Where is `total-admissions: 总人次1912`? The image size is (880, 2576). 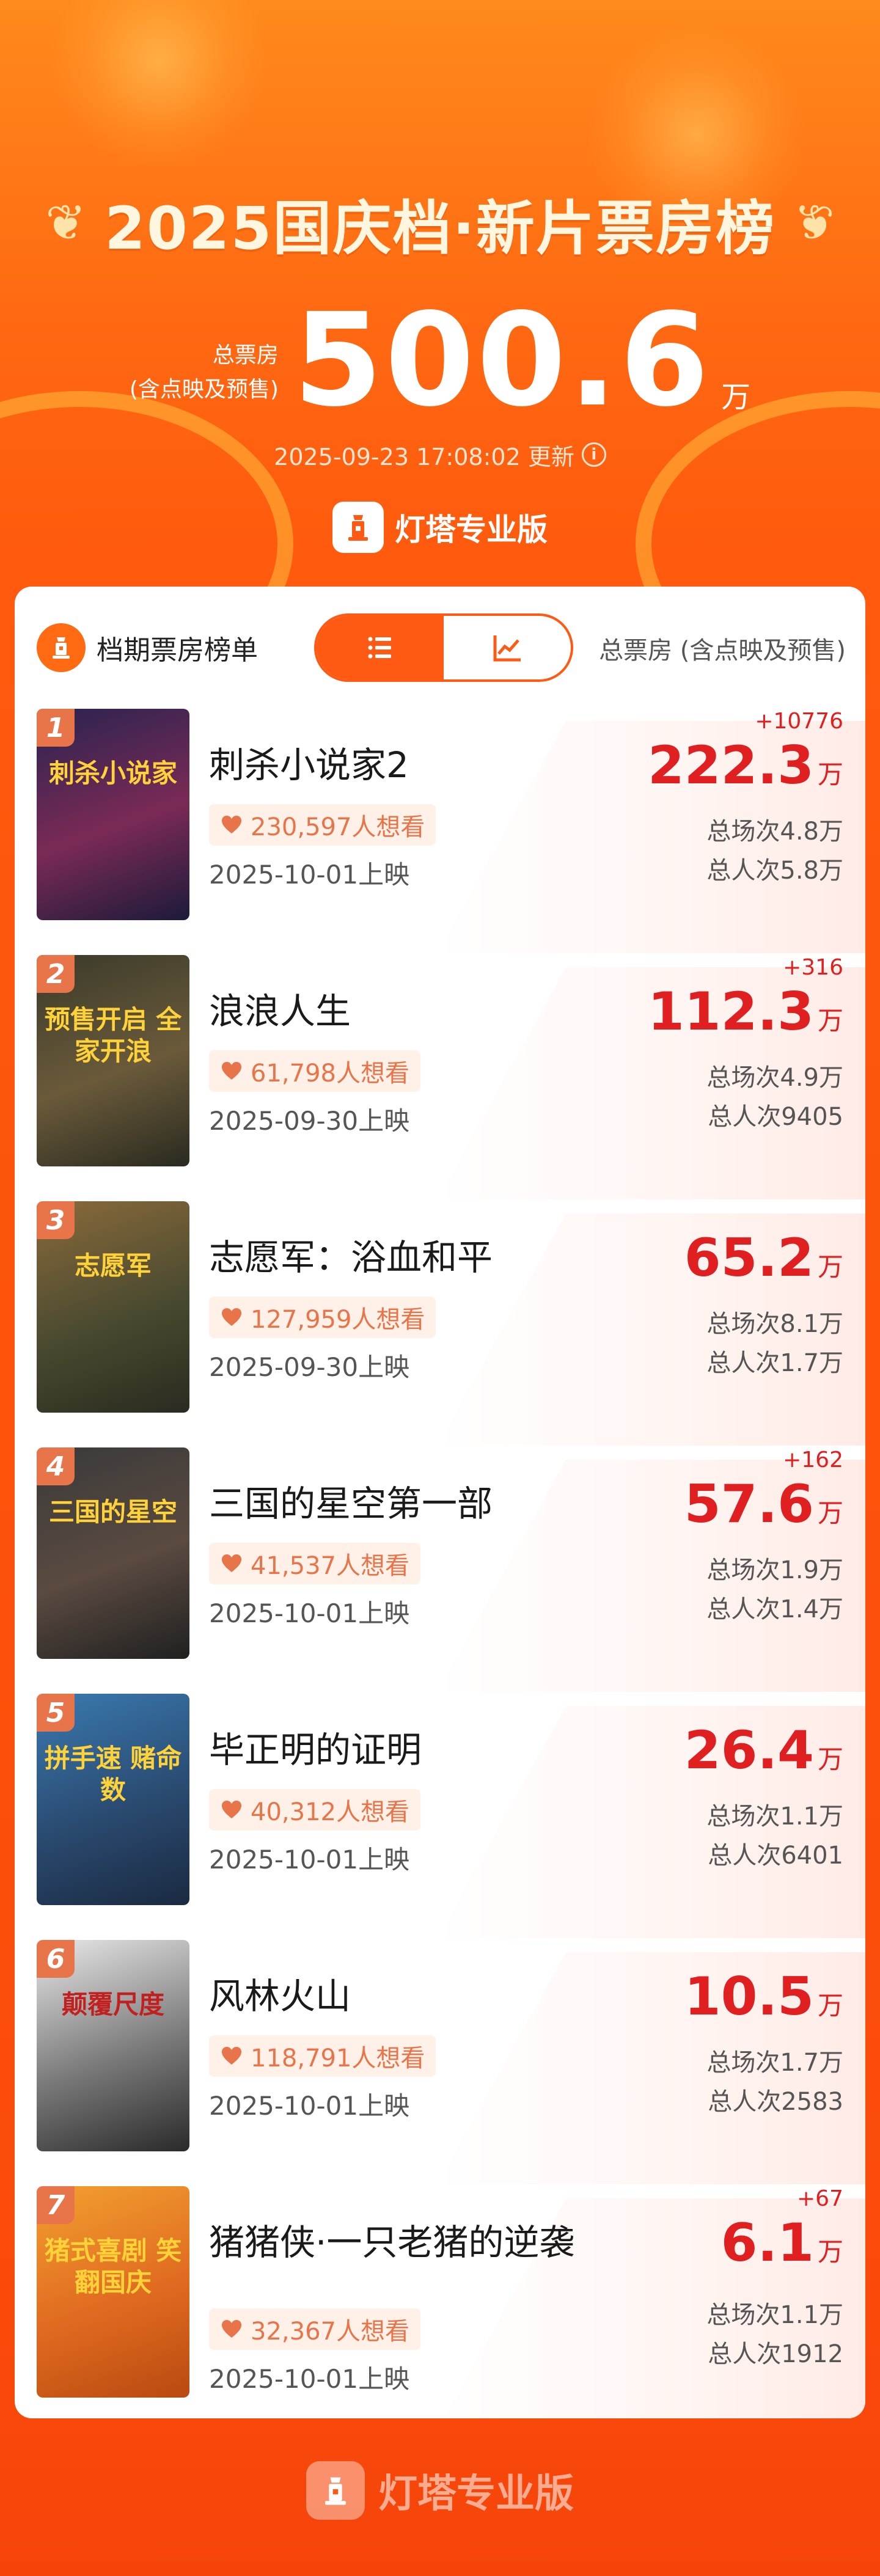
total-admissions: 总人次1912 is located at coordinates (776, 2354).